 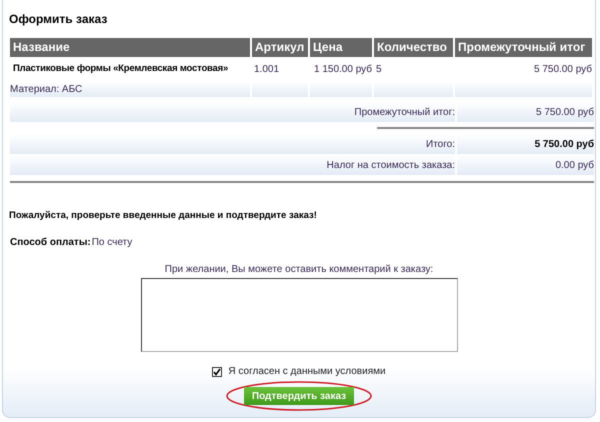 What do you see at coordinates (232, 112) in the screenshot?
I see `total-label: Промежуточный итог:` at bounding box center [232, 112].